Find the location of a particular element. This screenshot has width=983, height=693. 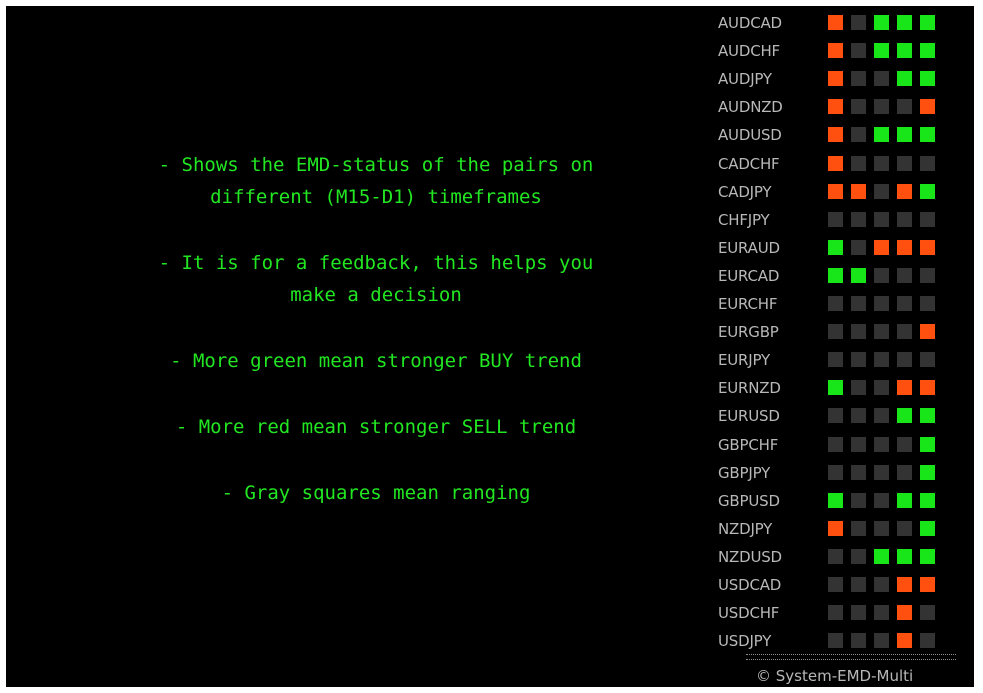

pair-row-nzdjpy: NZDJPY is located at coordinates (843, 530).